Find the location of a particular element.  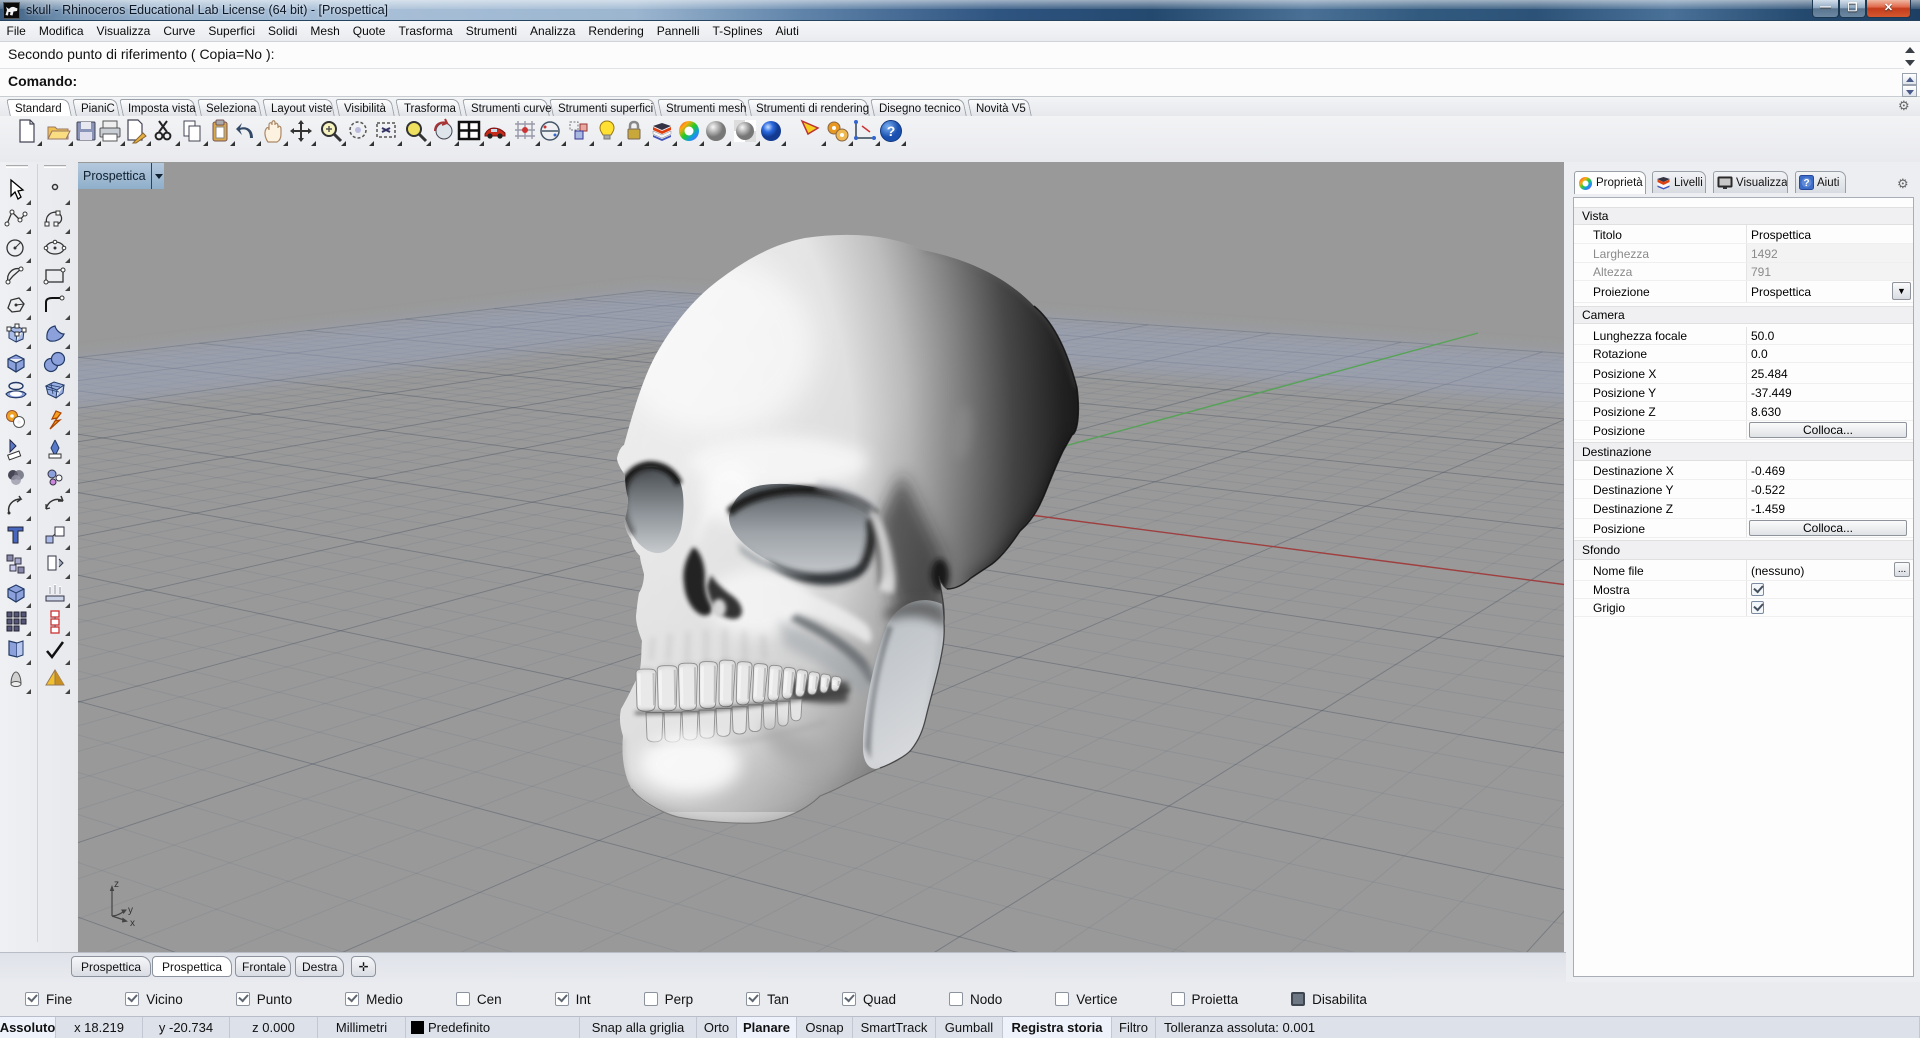

svg-text: x is located at coordinates (132, 923).